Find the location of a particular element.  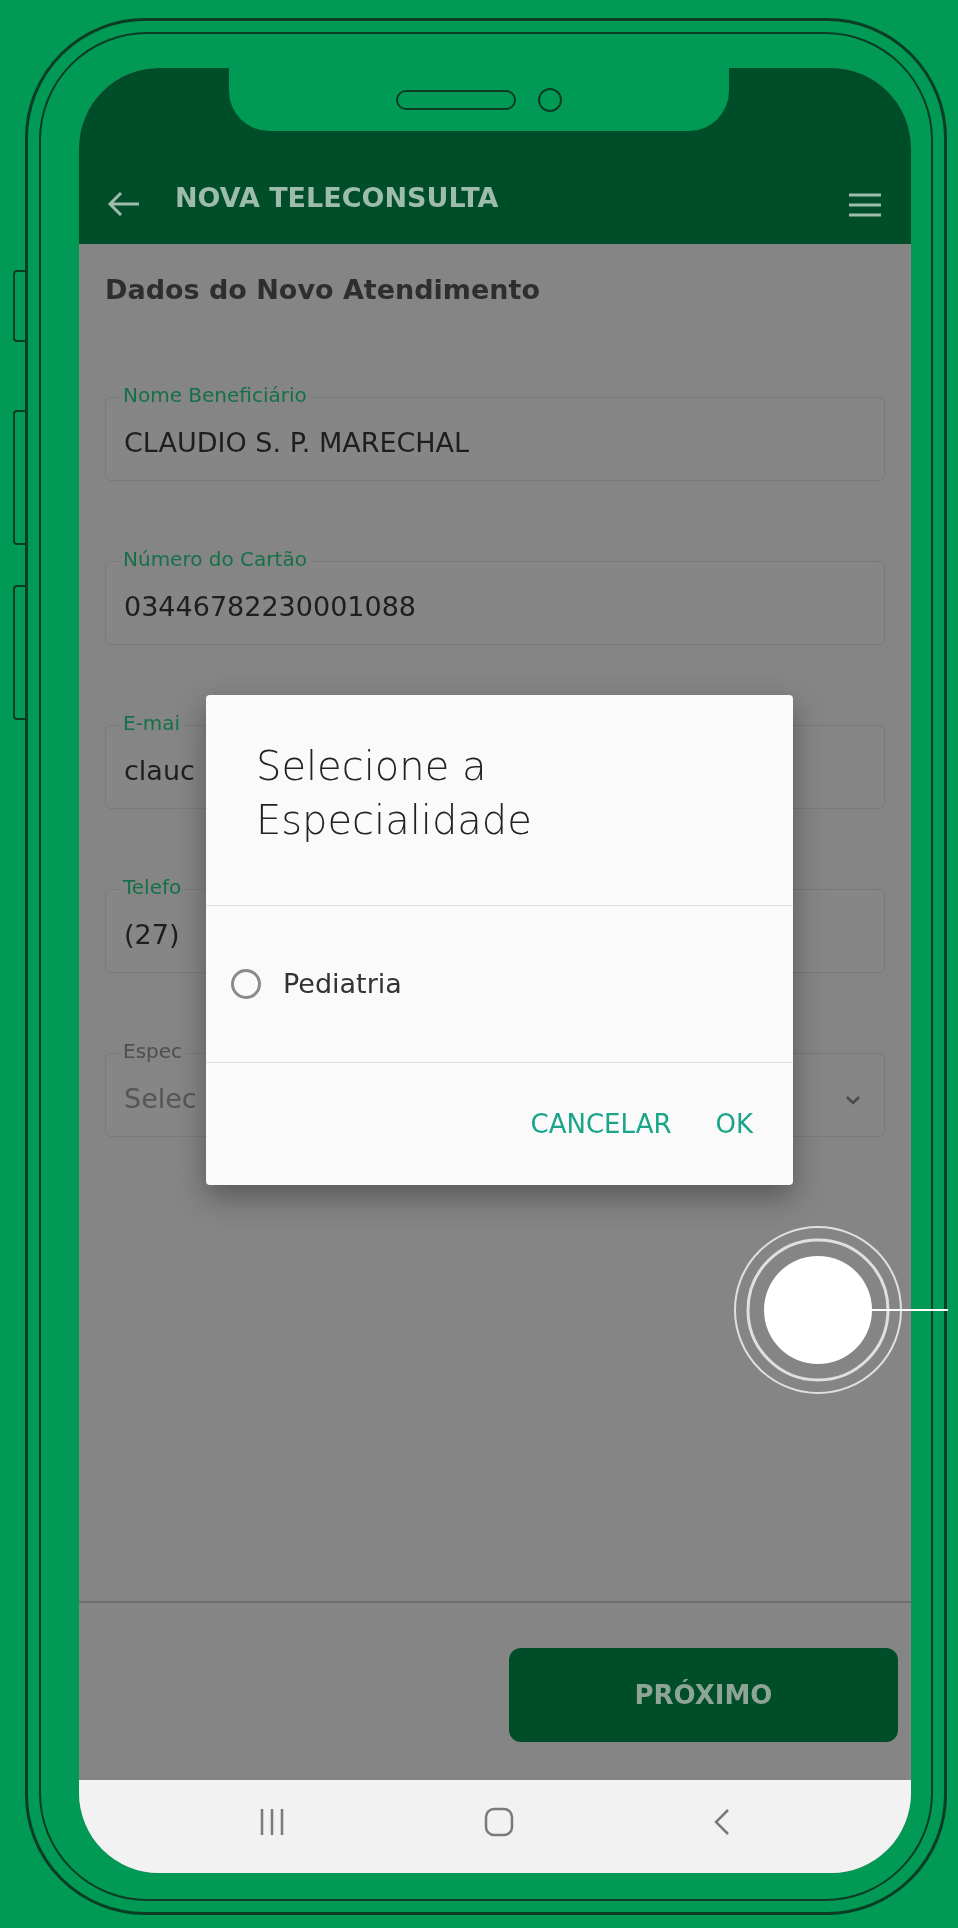

radio-button is located at coordinates (246, 984).